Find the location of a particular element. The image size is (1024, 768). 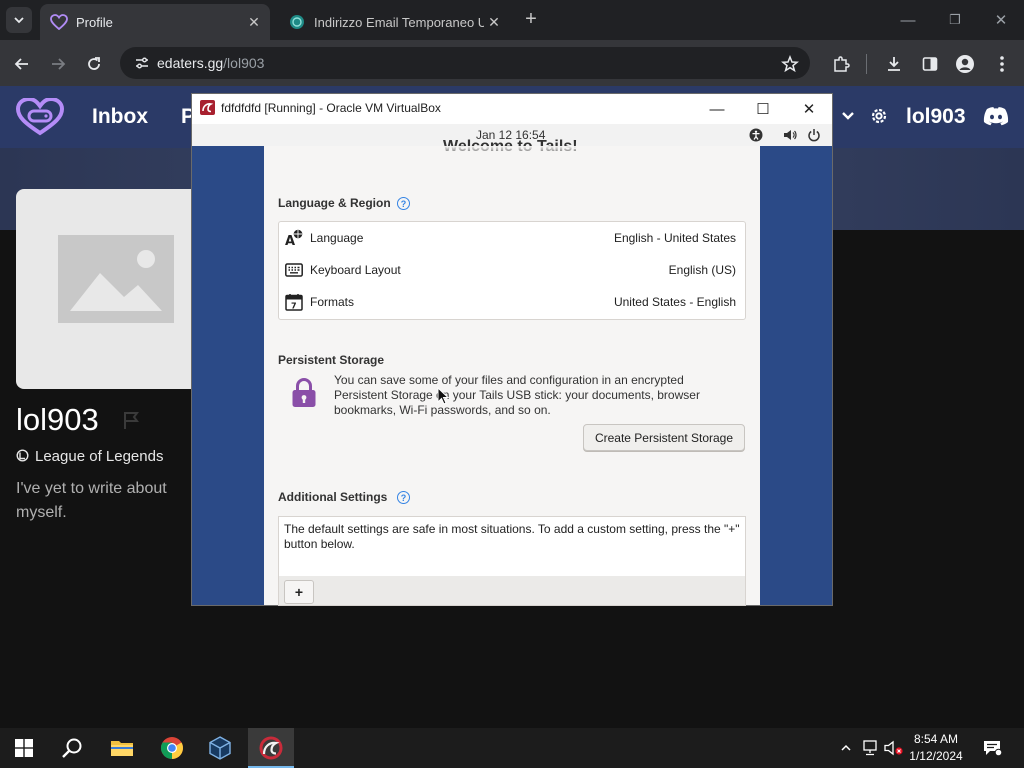

download-icon is located at coordinates (894, 64).